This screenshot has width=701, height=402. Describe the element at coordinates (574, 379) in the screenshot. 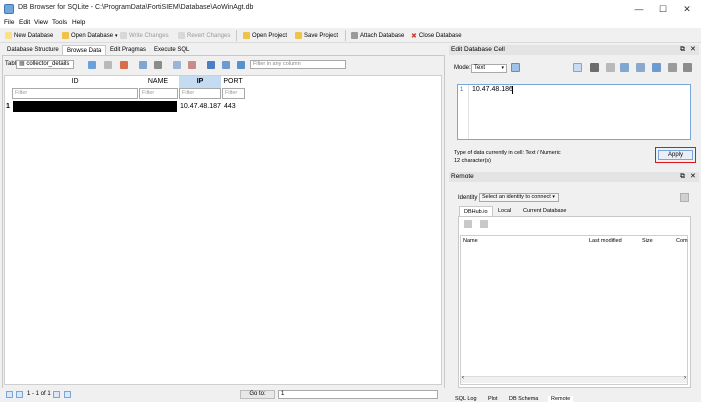

I see `horizontal-scrollbar: ‹ ›` at that location.